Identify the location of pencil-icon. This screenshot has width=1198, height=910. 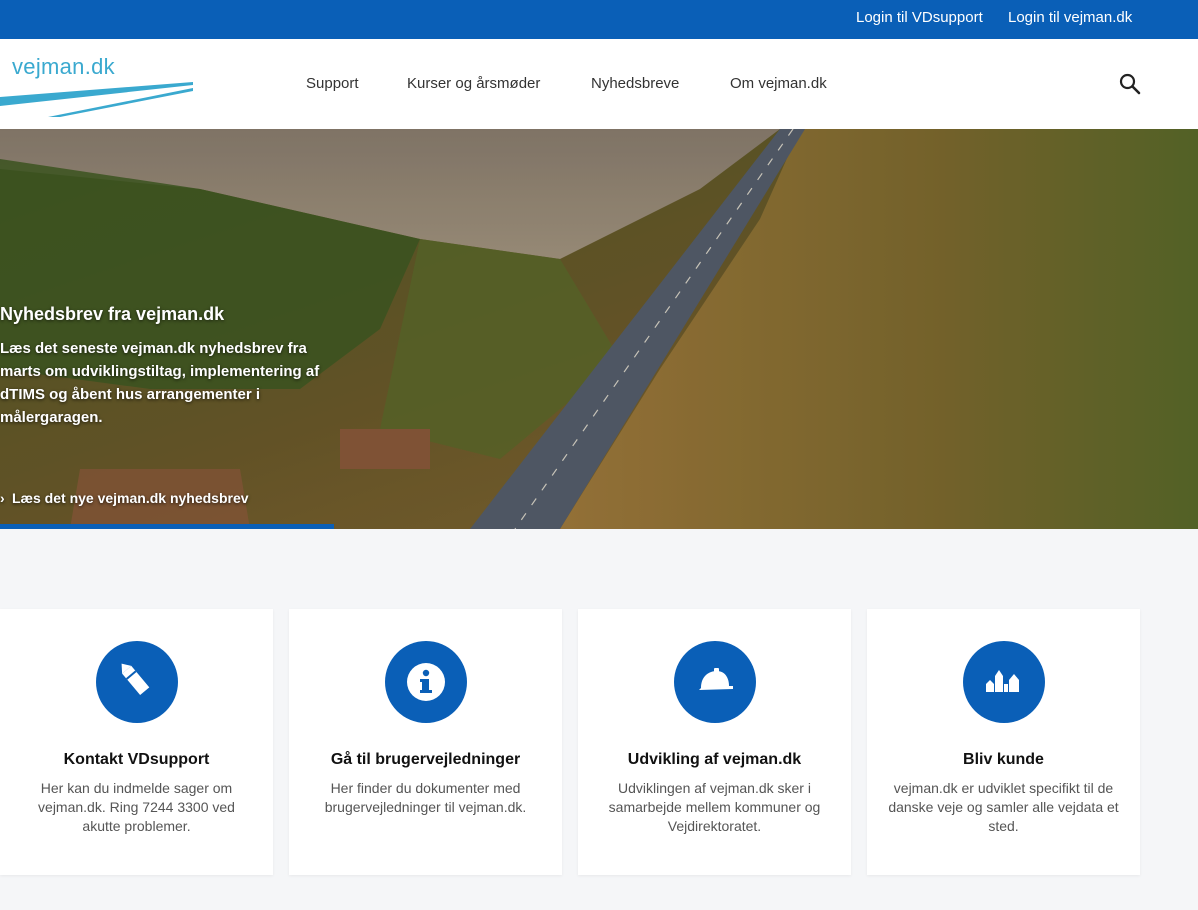
(136, 682).